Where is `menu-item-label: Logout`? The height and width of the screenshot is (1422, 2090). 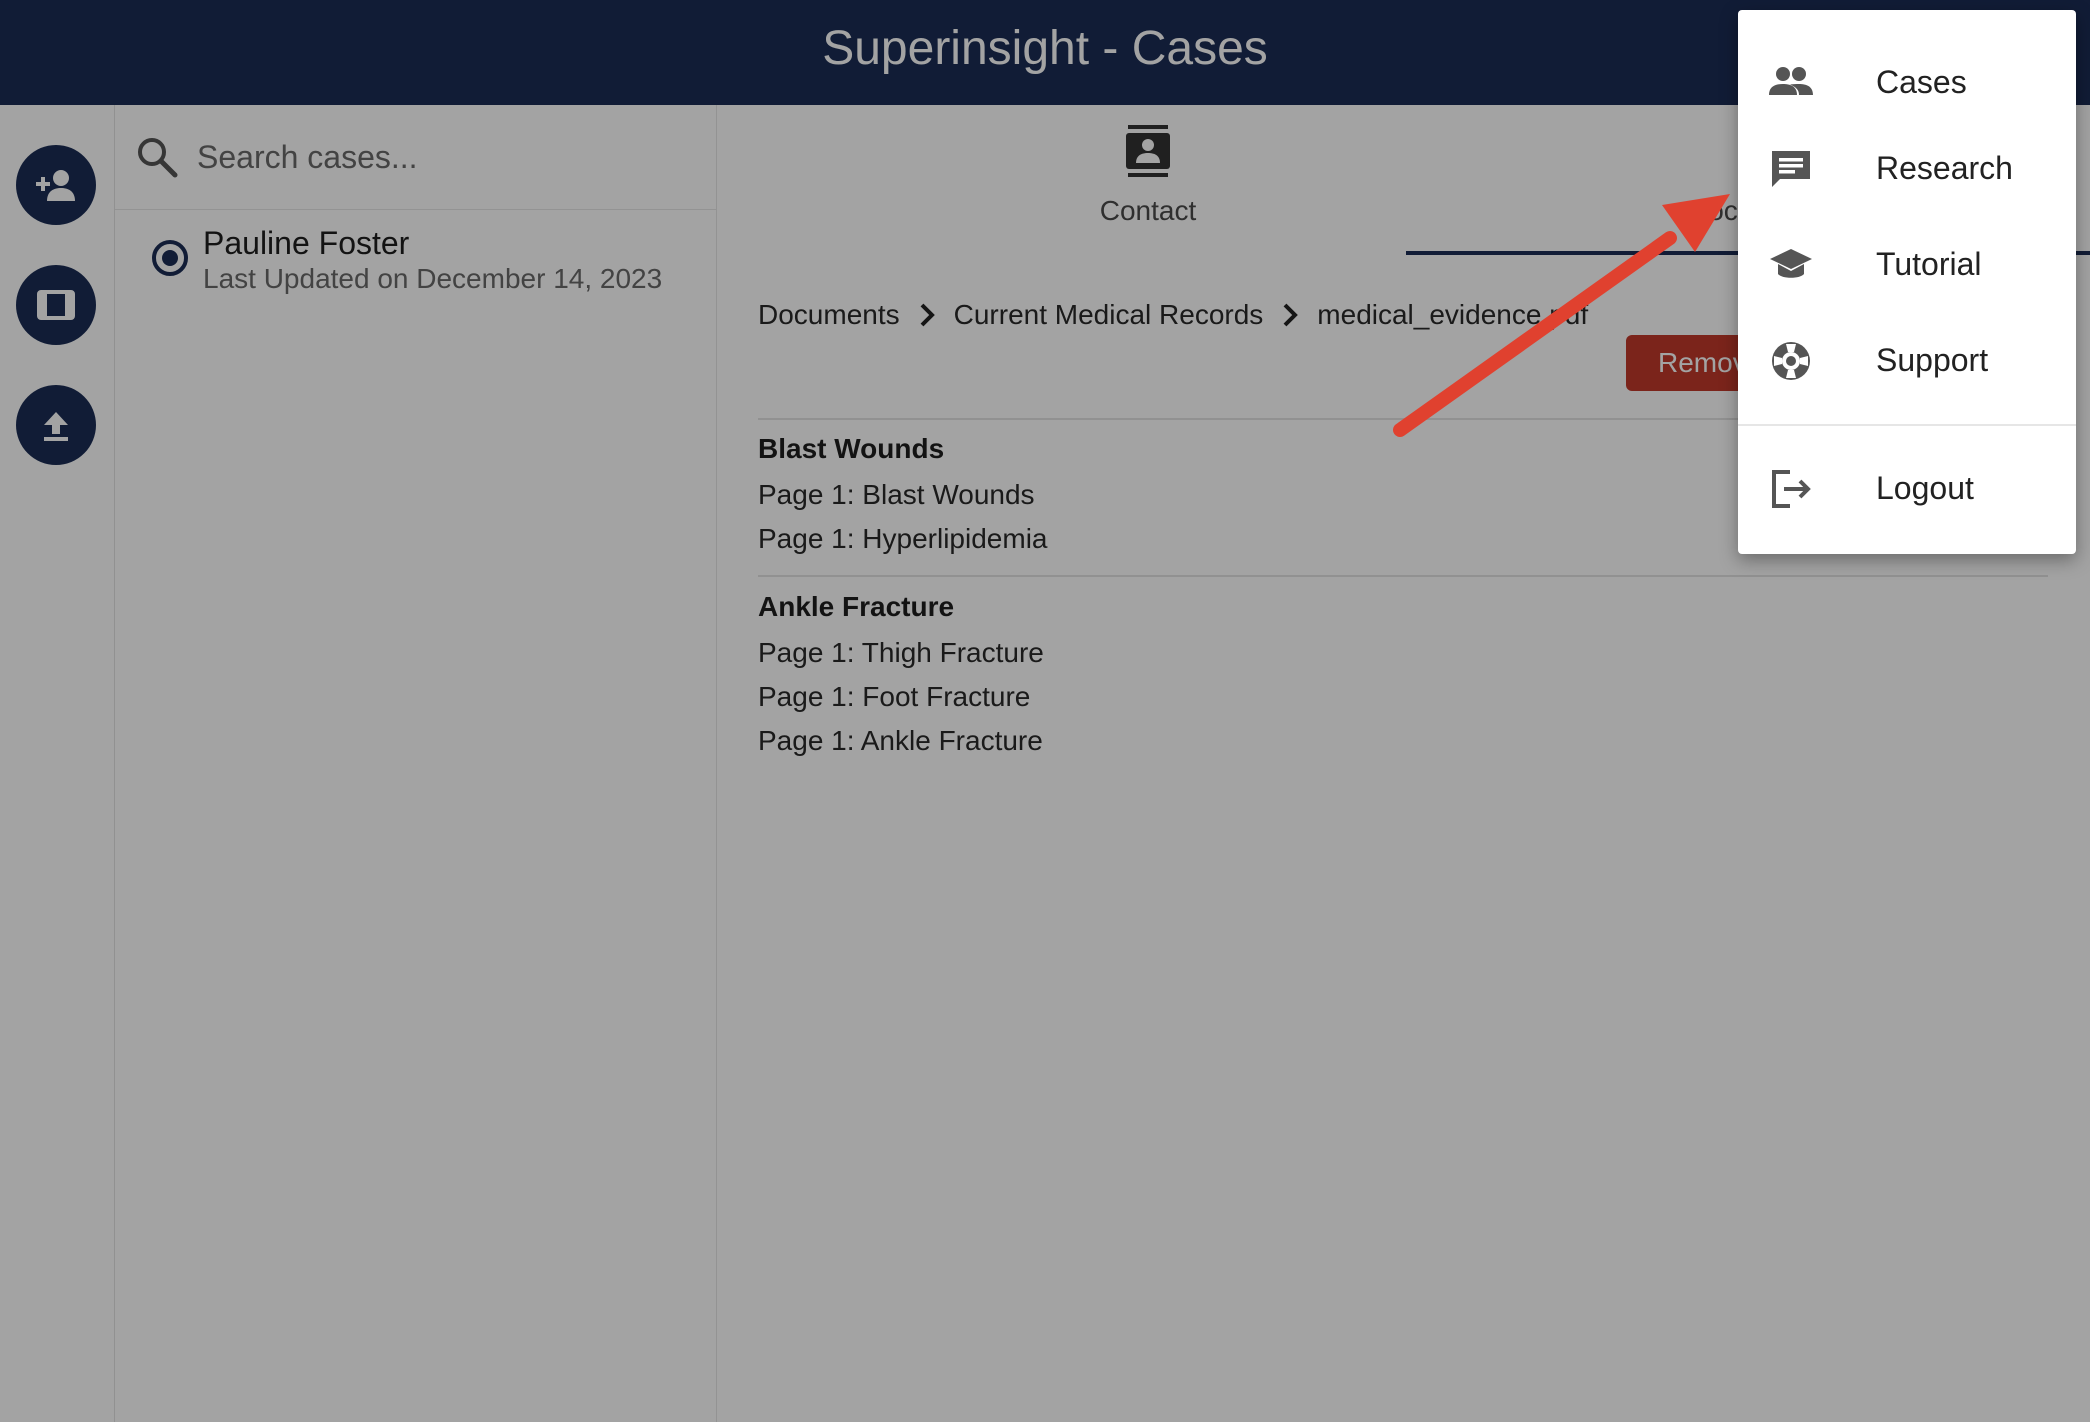 menu-item-label: Logout is located at coordinates (1925, 488).